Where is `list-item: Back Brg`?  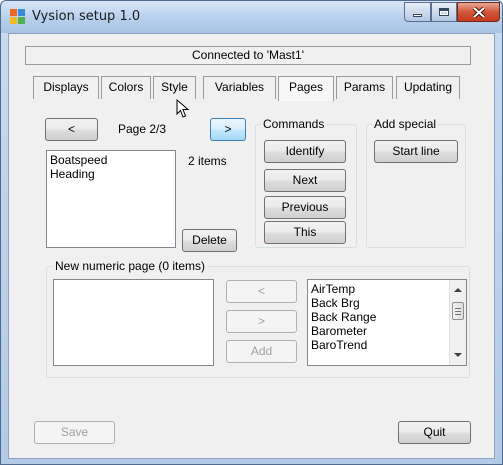 list-item: Back Brg is located at coordinates (378, 303).